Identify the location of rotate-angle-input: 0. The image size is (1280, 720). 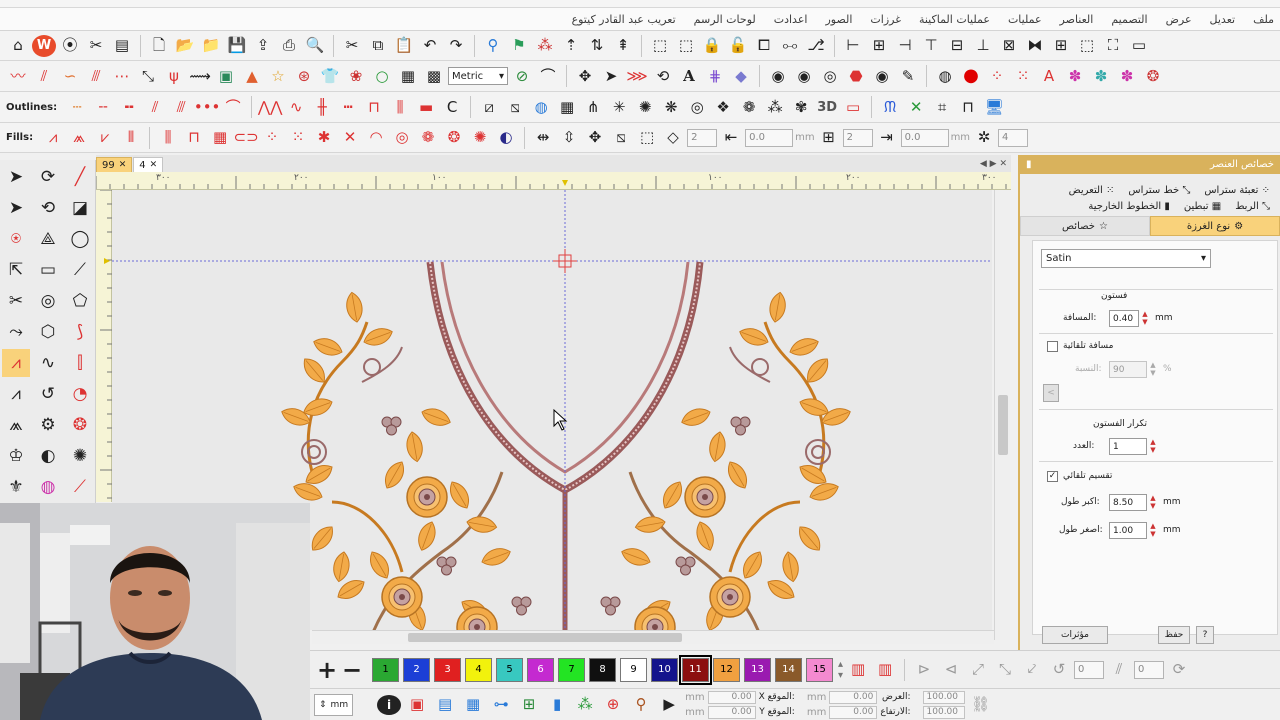
(1089, 669).